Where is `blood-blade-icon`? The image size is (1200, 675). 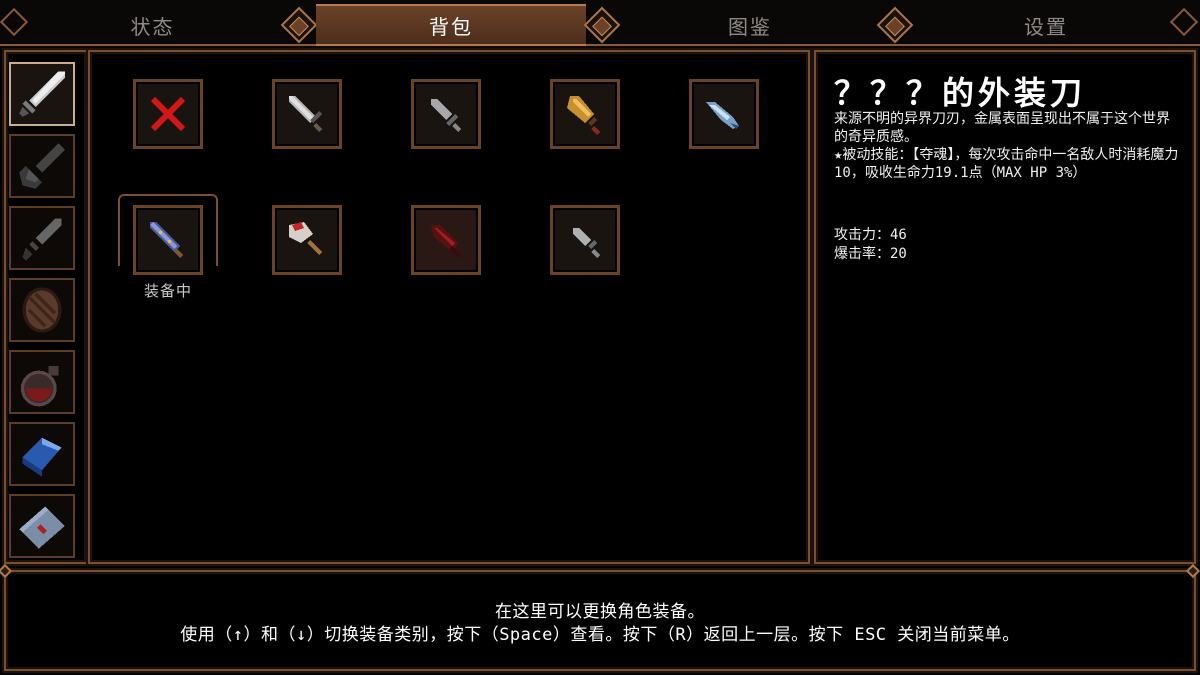 blood-blade-icon is located at coordinates (446, 241).